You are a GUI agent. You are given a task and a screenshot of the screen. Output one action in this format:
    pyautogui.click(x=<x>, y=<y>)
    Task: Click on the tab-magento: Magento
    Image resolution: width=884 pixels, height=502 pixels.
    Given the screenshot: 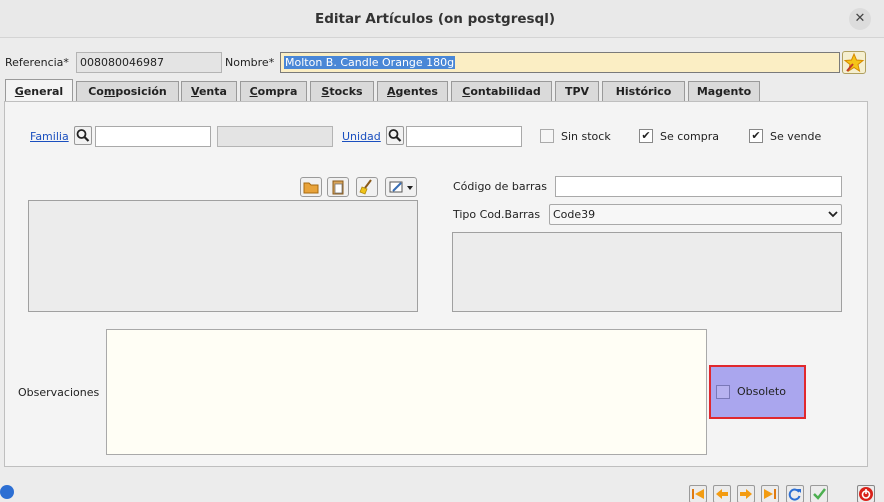 What is the action you would take?
    pyautogui.click(x=724, y=91)
    